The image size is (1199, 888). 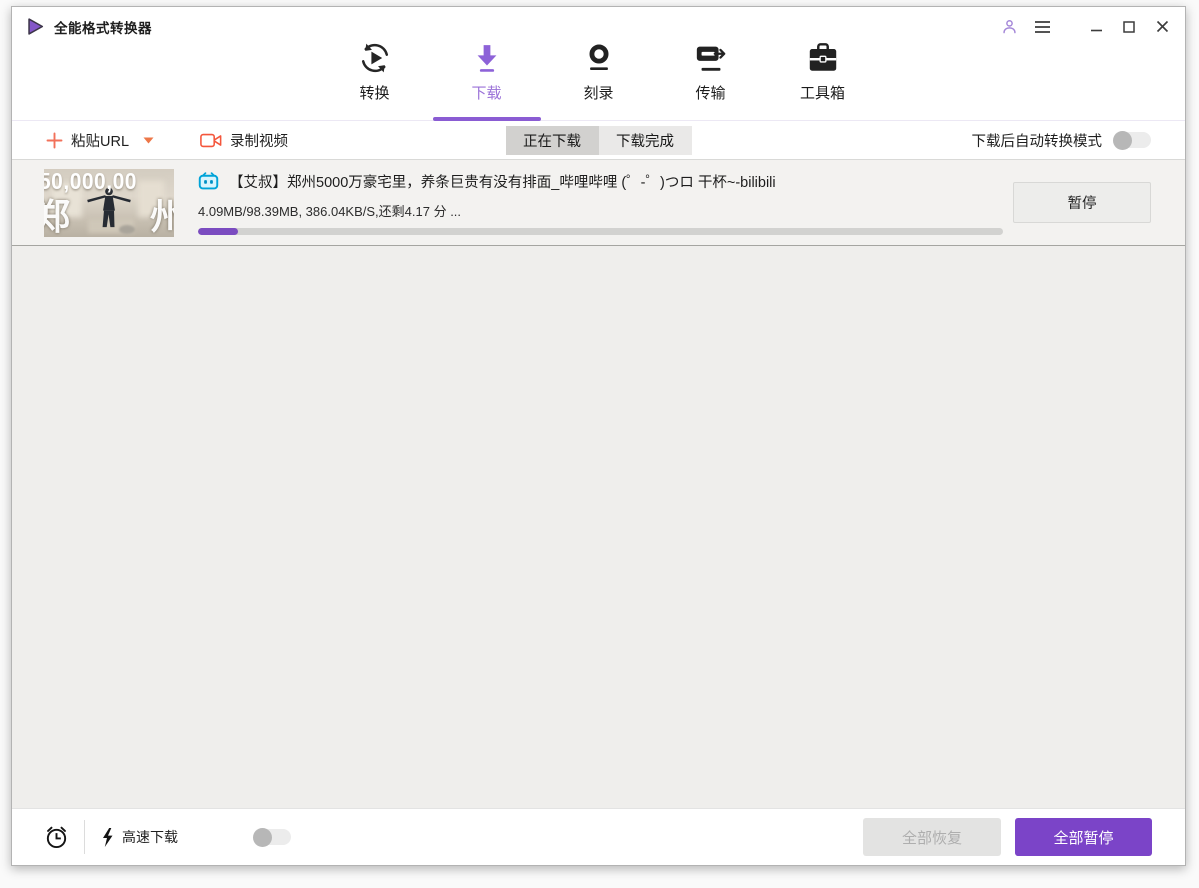 What do you see at coordinates (127, 229) in the screenshot?
I see `dog-blob` at bounding box center [127, 229].